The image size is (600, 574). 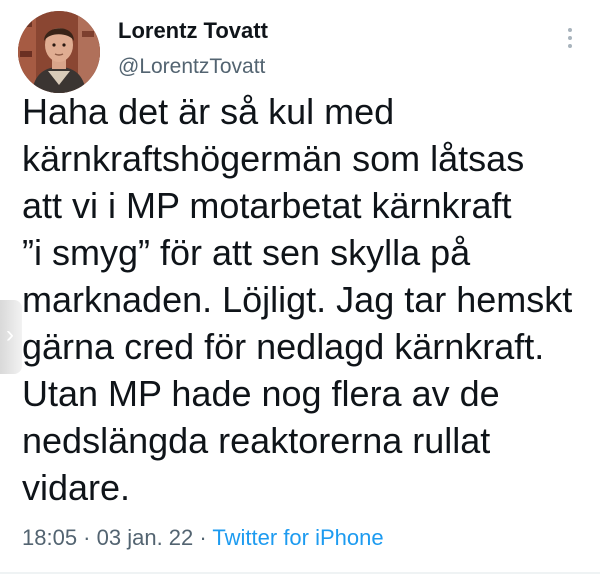 What do you see at coordinates (191, 67) in the screenshot?
I see `author-handle: @LorentzTovatt` at bounding box center [191, 67].